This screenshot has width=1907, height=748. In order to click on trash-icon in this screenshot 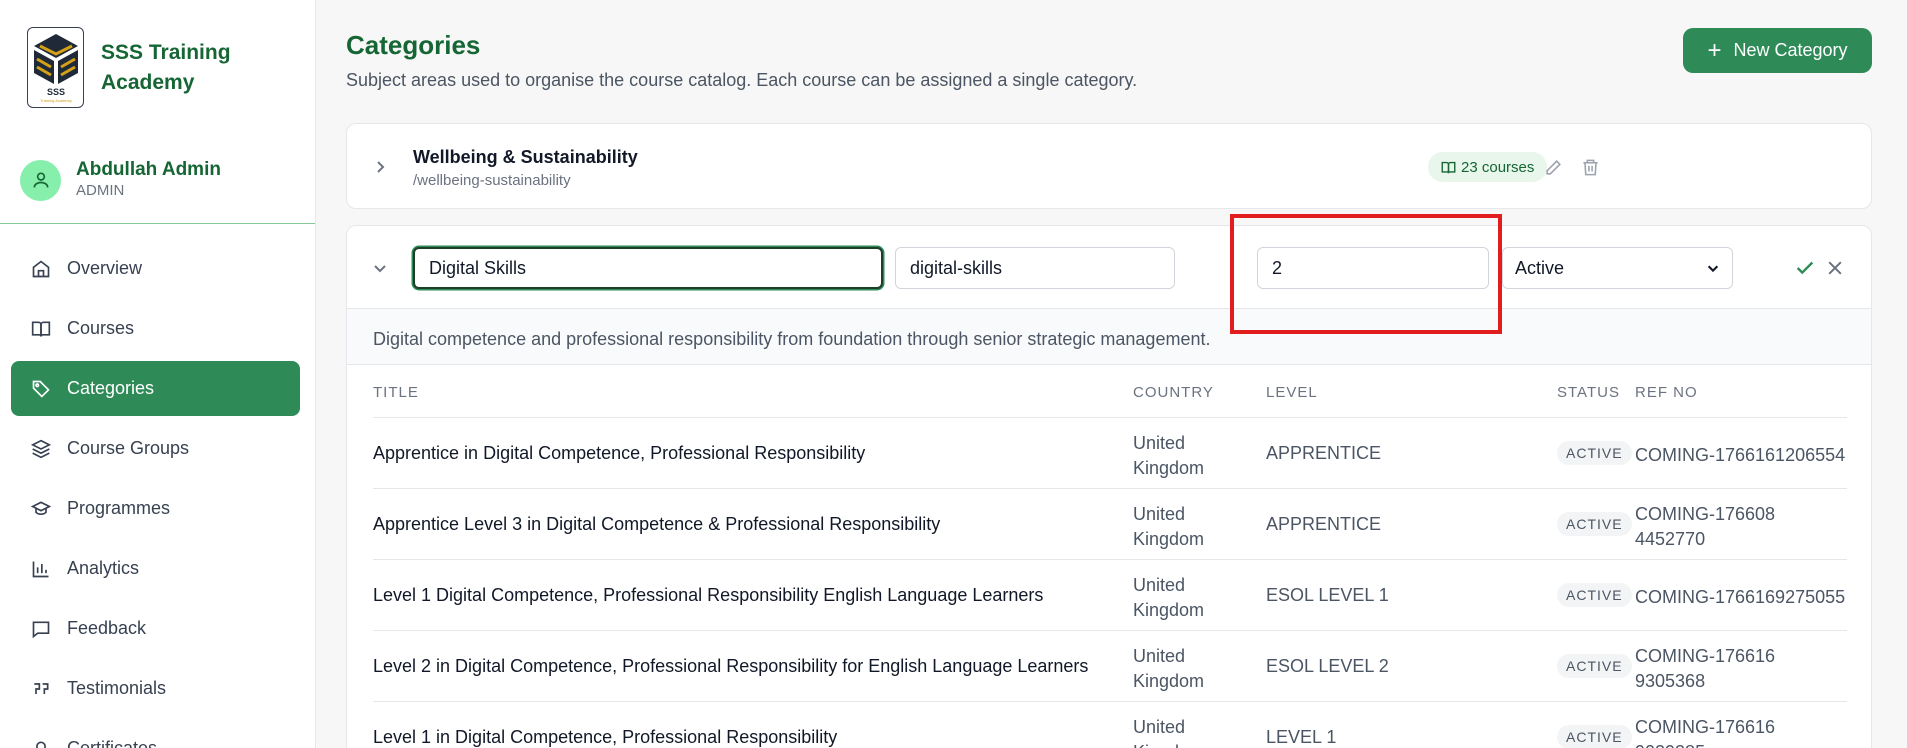, I will do `click(1590, 167)`.